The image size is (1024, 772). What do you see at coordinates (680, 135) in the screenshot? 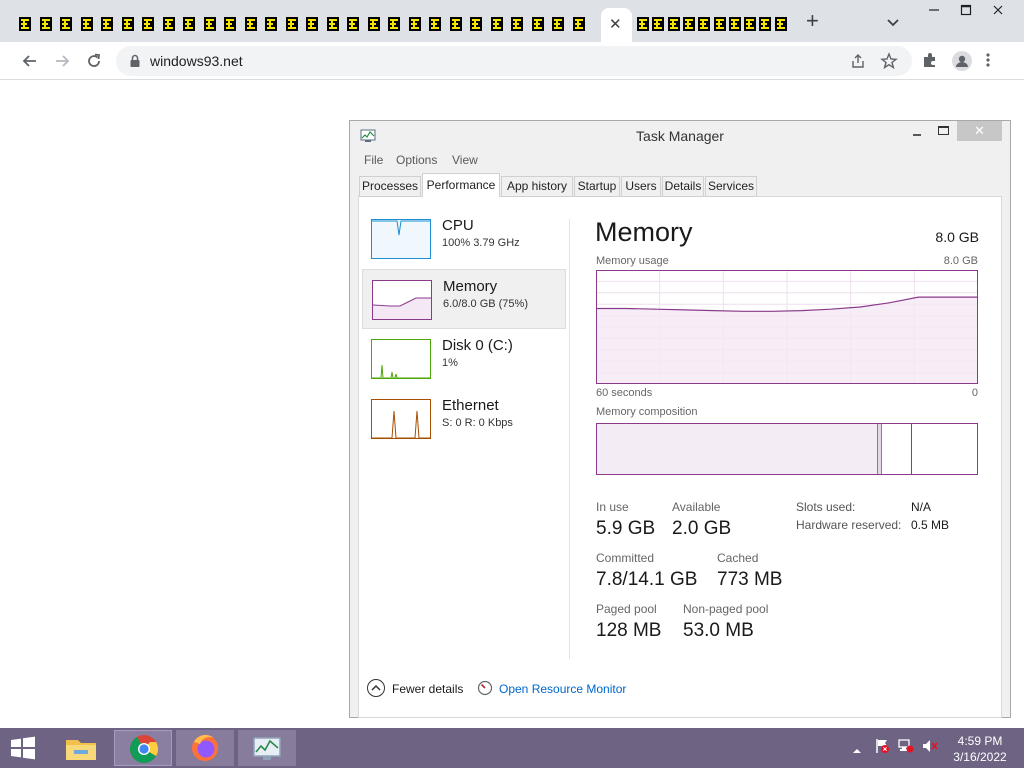
I see `title-bar: Task Manager ✕` at bounding box center [680, 135].